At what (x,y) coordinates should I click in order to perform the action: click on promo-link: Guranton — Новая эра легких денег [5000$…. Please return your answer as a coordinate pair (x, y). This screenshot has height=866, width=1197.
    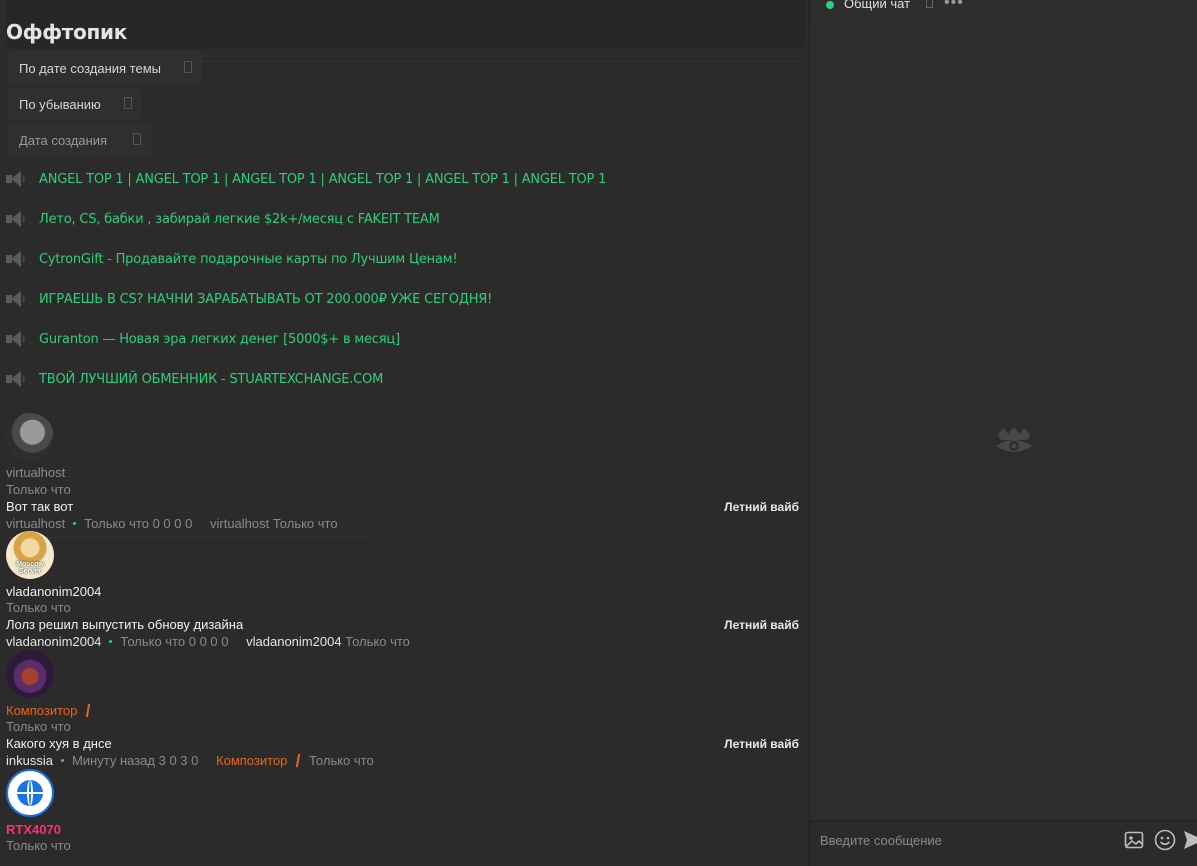
    Looking at the image, I should click on (219, 339).